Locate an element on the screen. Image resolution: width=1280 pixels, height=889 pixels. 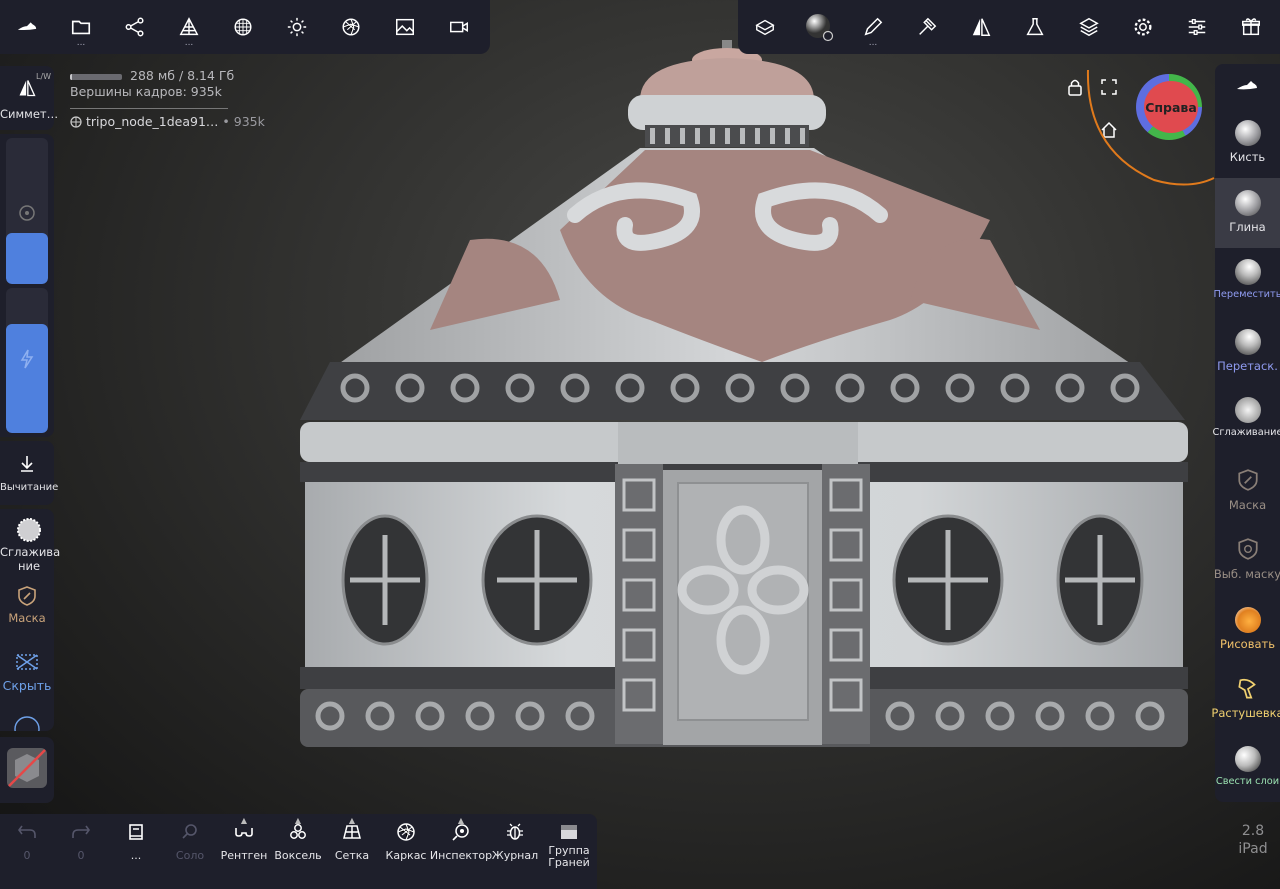
gift-button is located at coordinates (1251, 27).